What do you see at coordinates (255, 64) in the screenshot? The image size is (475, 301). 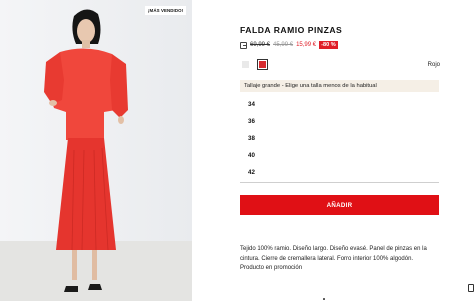 I see `color-swatches` at bounding box center [255, 64].